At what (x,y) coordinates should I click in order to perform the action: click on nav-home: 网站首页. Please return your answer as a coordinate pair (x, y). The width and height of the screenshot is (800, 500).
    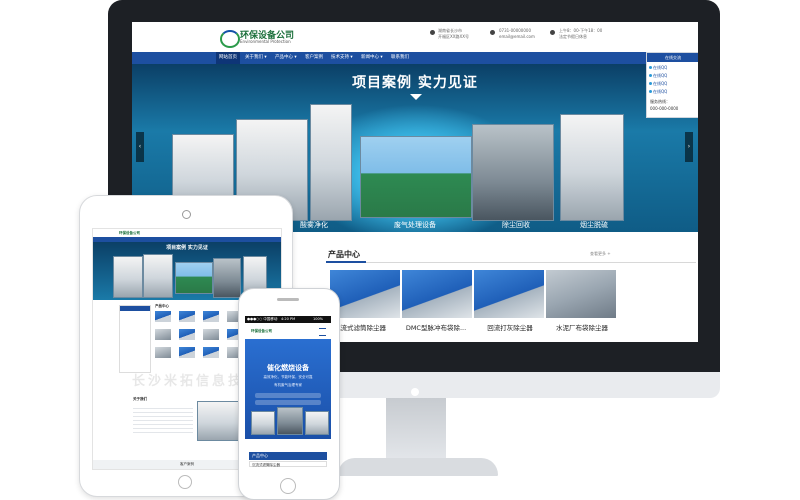
    Looking at the image, I should click on (228, 58).